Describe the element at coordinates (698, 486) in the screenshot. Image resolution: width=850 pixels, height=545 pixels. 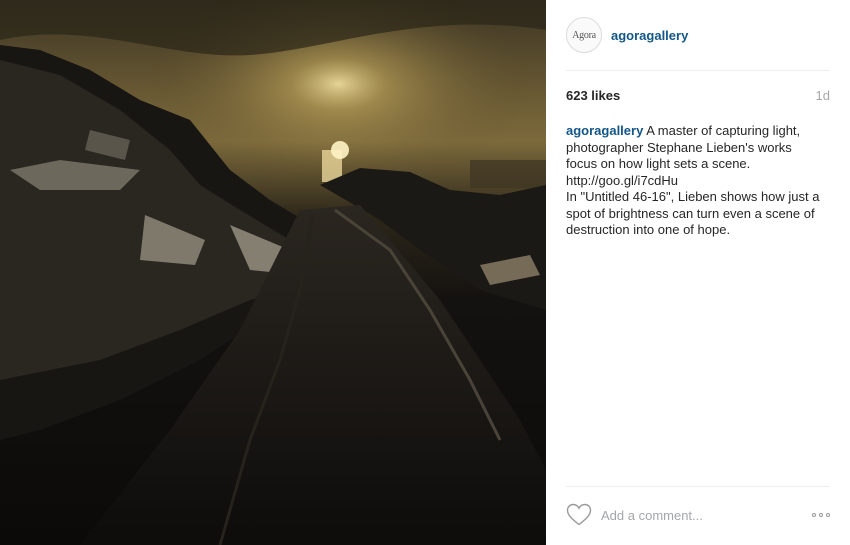
I see `footer-divider` at that location.